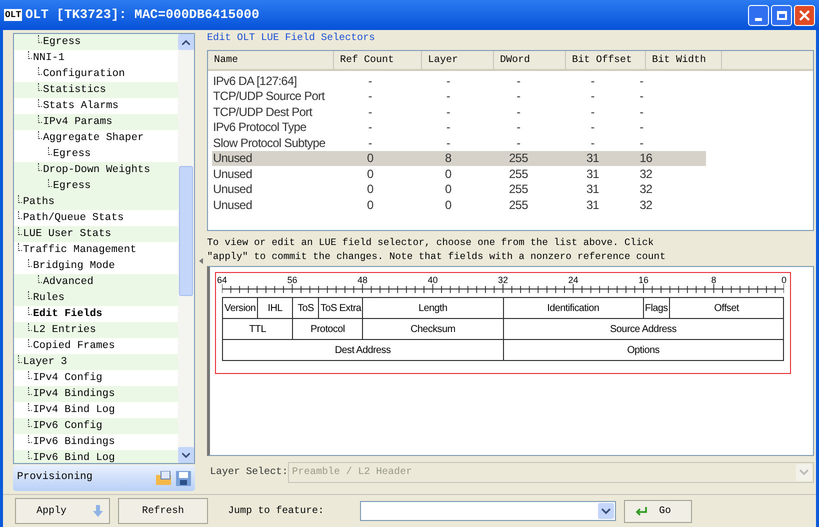 Image resolution: width=819 pixels, height=527 pixels. What do you see at coordinates (433, 308) in the screenshot?
I see `header-field: Length` at bounding box center [433, 308].